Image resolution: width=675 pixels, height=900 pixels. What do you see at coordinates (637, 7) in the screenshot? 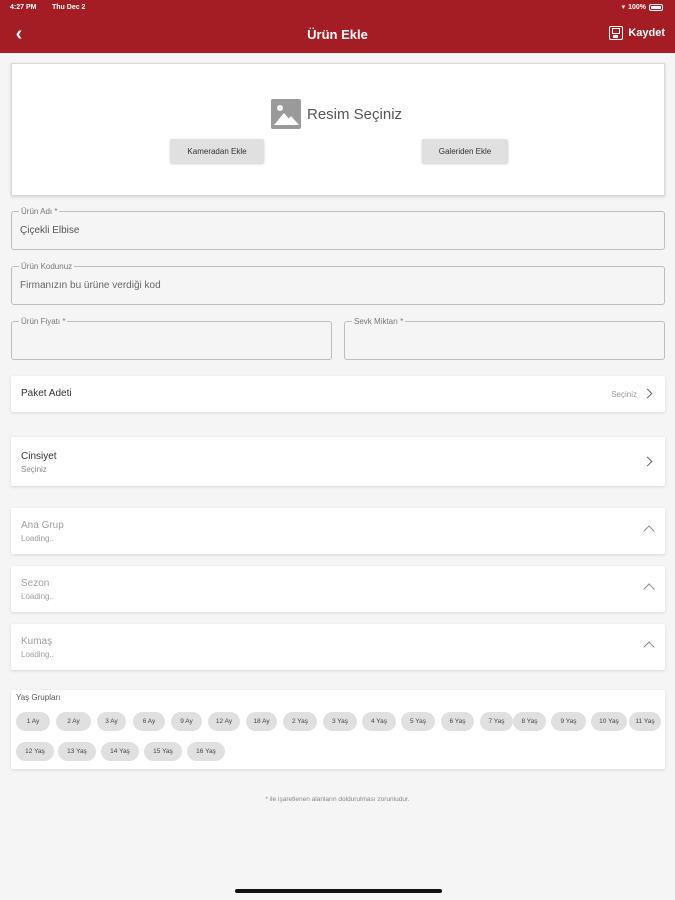
I see `battery-percent: 100%` at bounding box center [637, 7].